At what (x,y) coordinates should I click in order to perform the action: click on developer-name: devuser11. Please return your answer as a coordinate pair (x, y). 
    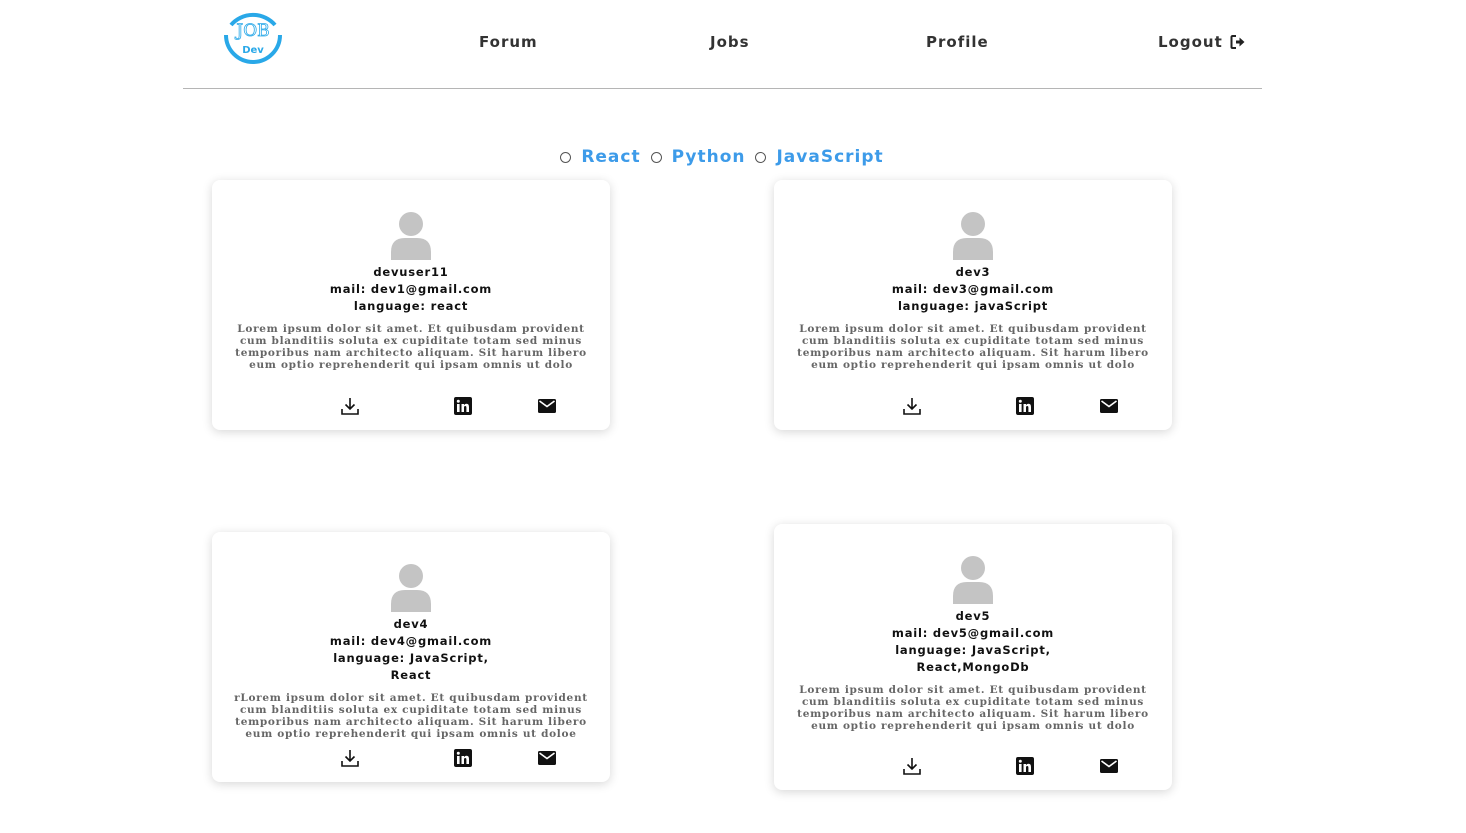
    Looking at the image, I should click on (411, 272).